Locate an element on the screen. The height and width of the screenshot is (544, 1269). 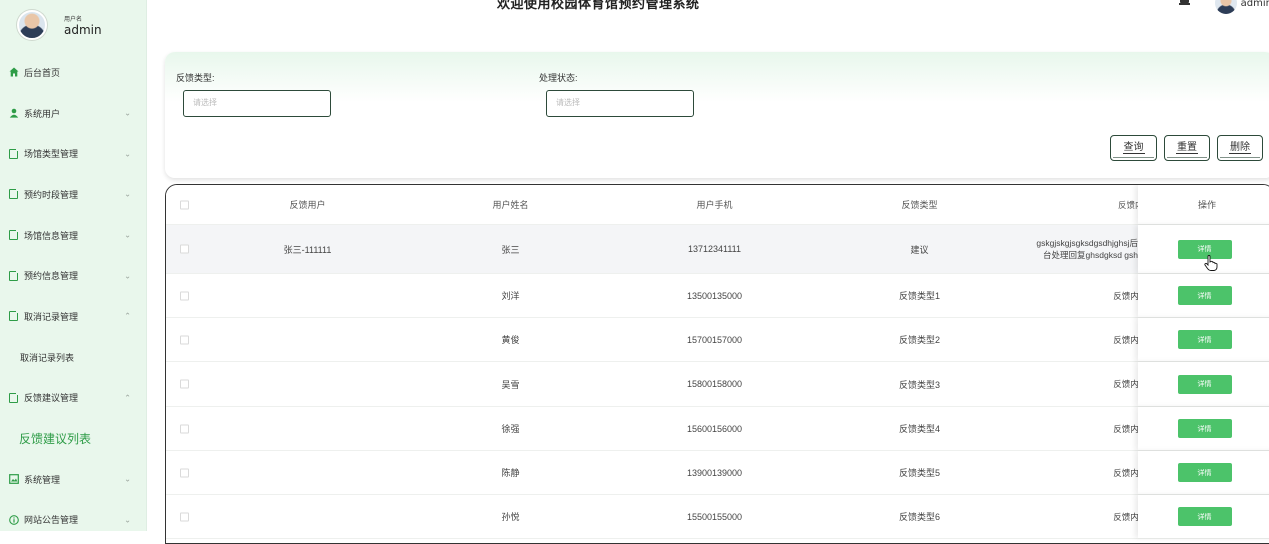
menu-label: 预约时段管理 is located at coordinates (51, 194).